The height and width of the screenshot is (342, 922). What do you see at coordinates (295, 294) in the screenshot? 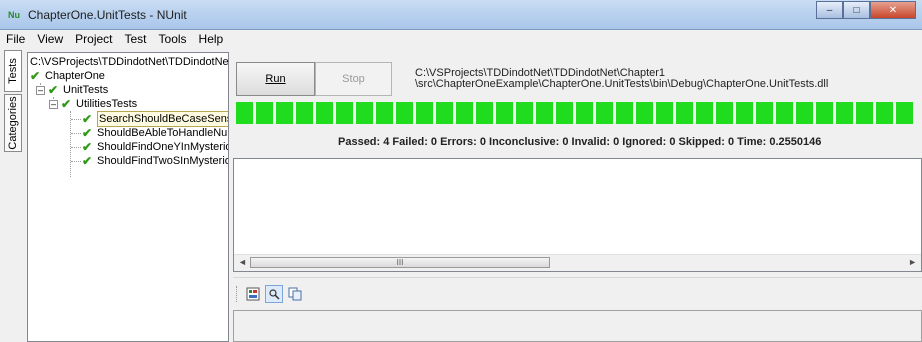
I see `copy-icon` at bounding box center [295, 294].